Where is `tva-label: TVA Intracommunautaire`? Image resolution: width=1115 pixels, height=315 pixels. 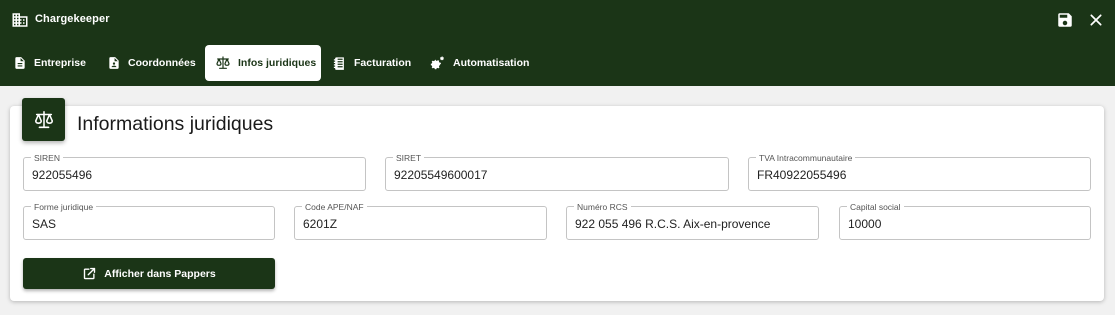 tva-label: TVA Intracommunautaire is located at coordinates (806, 158).